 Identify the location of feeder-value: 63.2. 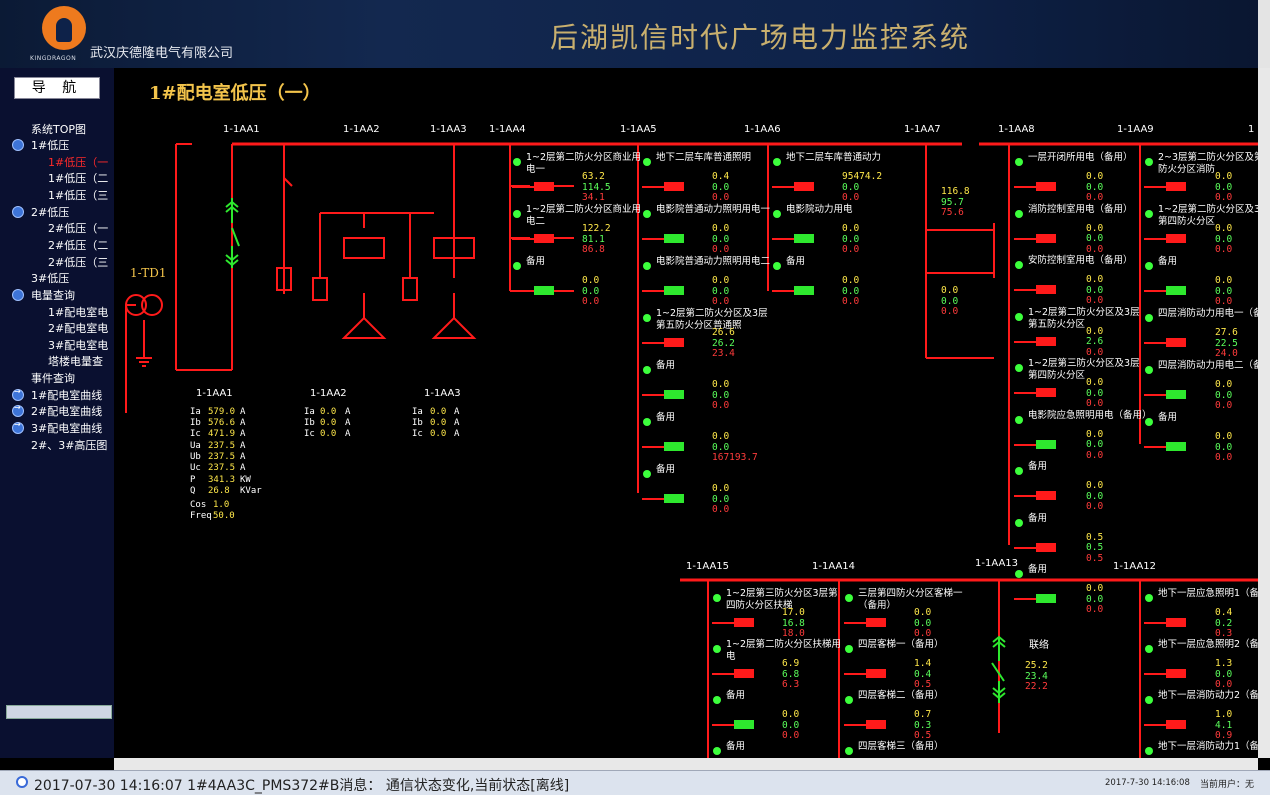
(593, 176).